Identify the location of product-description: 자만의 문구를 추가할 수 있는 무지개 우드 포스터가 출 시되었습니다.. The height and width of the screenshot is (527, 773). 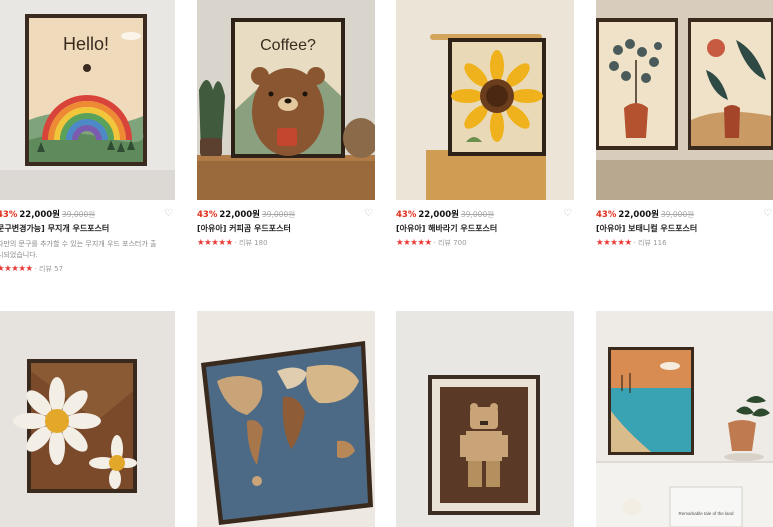
(78, 249).